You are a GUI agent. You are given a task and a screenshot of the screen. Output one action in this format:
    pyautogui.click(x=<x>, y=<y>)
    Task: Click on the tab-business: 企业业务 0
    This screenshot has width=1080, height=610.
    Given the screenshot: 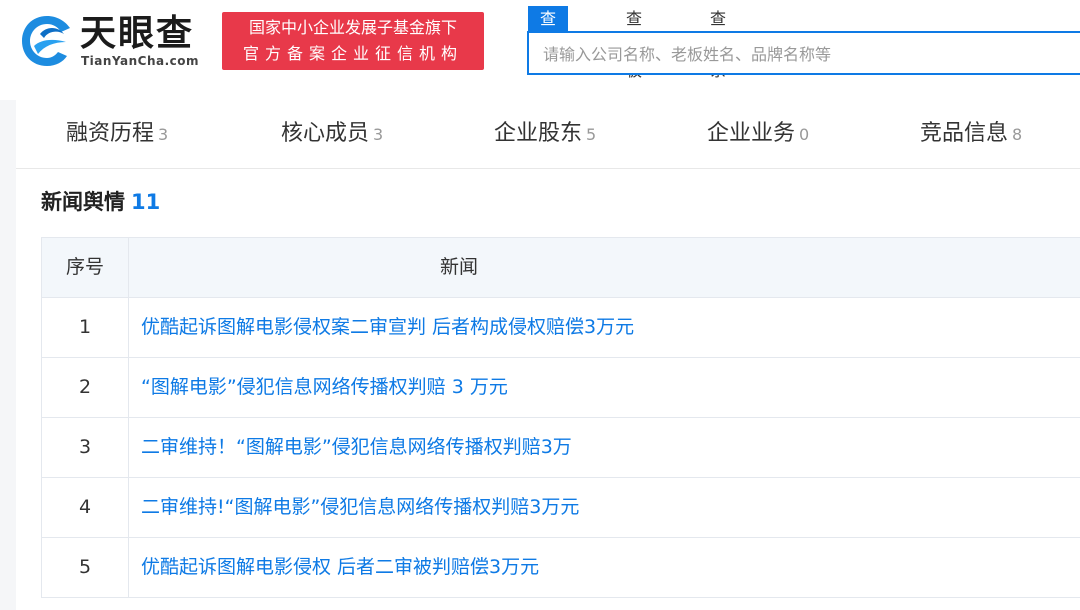 What is the action you would take?
    pyautogui.click(x=758, y=134)
    